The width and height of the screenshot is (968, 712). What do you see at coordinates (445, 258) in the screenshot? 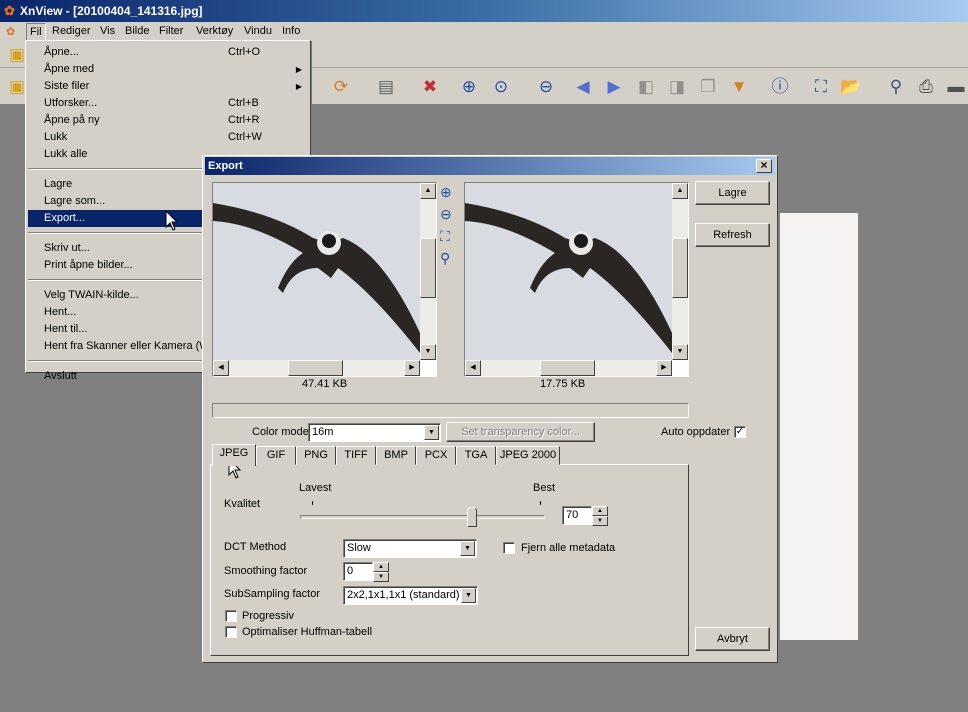
I see `zoom-icon: ⚲` at bounding box center [445, 258].